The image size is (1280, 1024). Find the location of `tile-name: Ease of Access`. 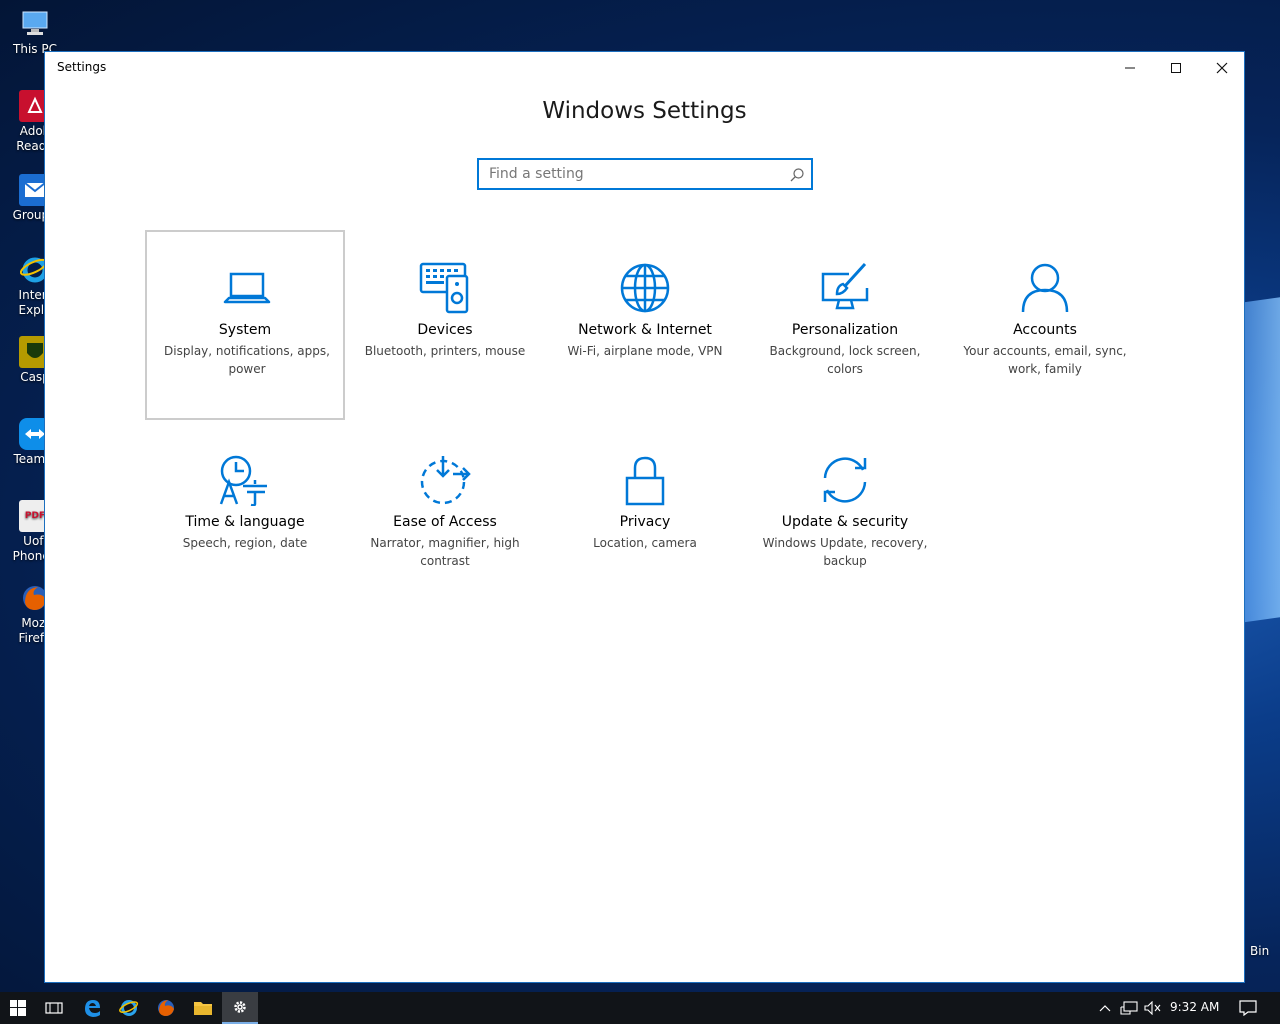

tile-name: Ease of Access is located at coordinates (445, 522).